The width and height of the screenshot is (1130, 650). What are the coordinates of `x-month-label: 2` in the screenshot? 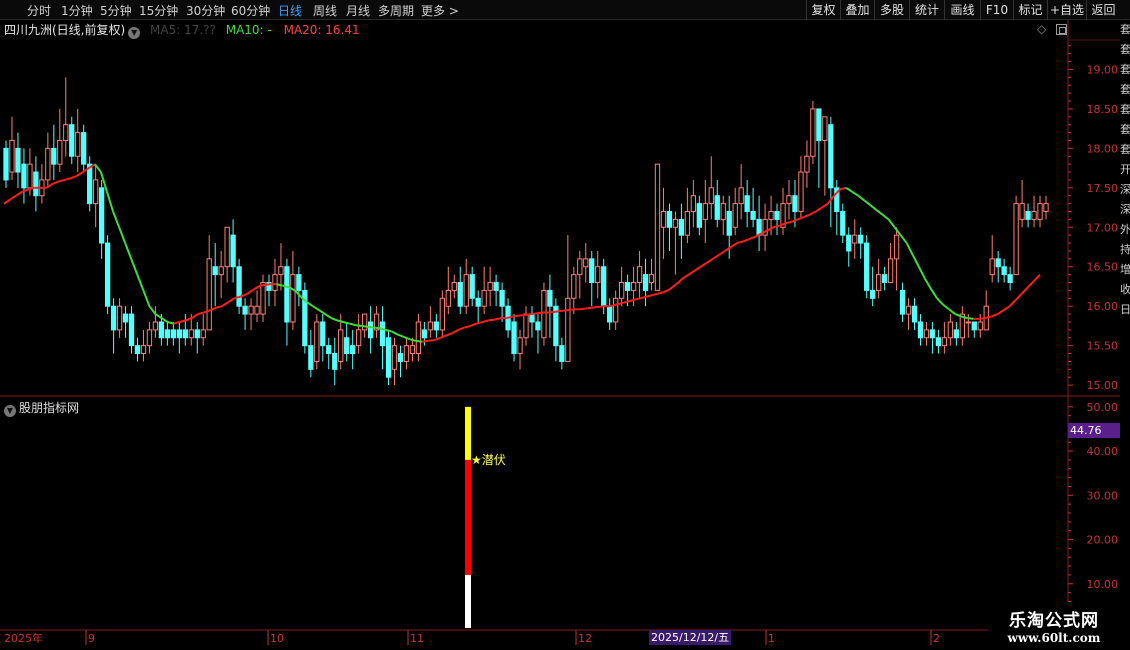 It's located at (936, 638).